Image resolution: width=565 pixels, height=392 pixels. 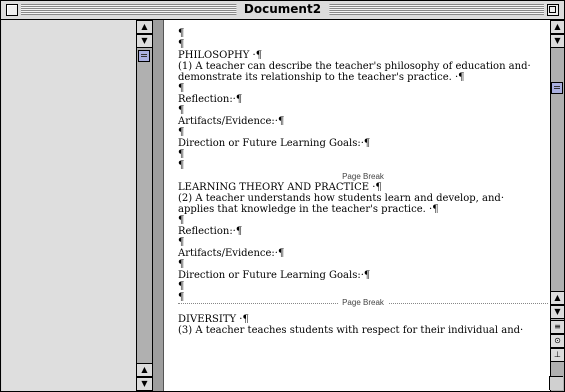 I want to click on window-title: Document2, so click(x=282, y=9).